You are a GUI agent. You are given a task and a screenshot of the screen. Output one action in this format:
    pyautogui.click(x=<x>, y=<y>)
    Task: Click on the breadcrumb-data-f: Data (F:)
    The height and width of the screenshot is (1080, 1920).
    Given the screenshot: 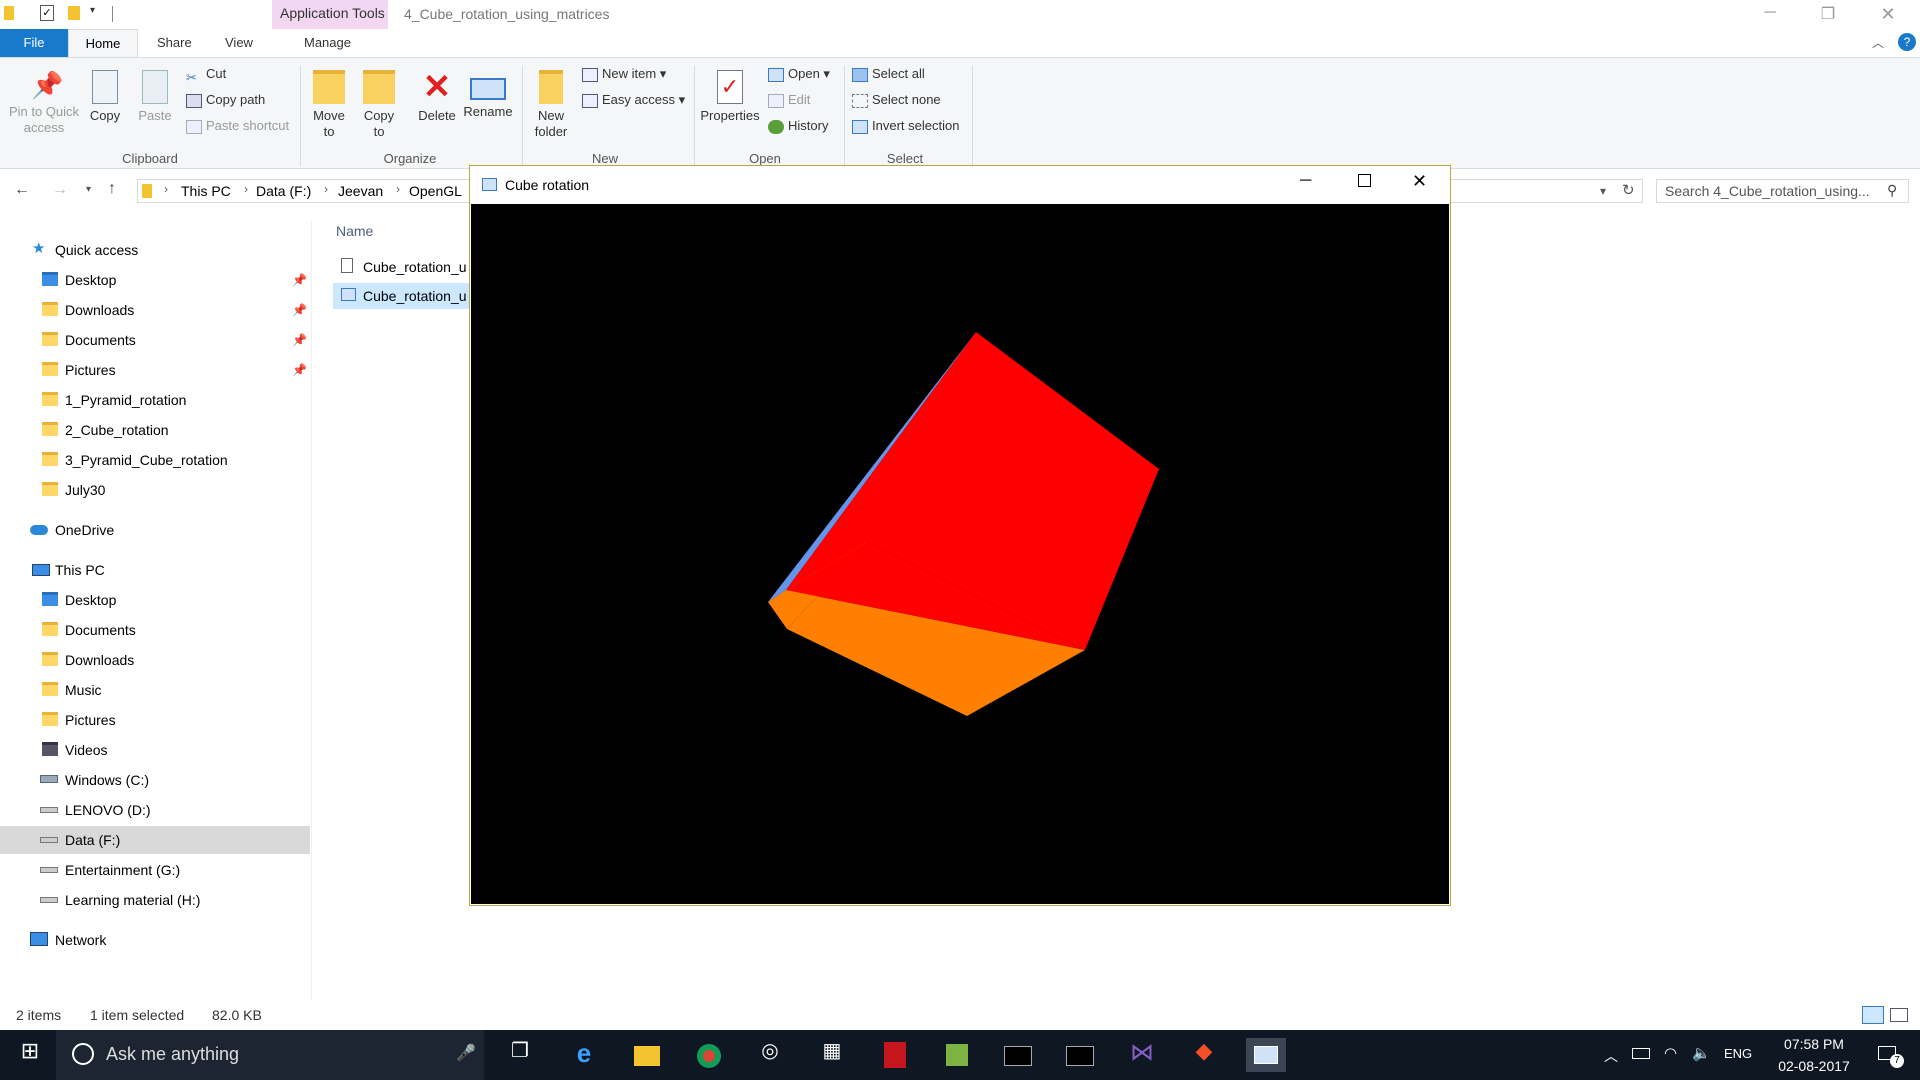 What is the action you would take?
    pyautogui.click(x=283, y=191)
    